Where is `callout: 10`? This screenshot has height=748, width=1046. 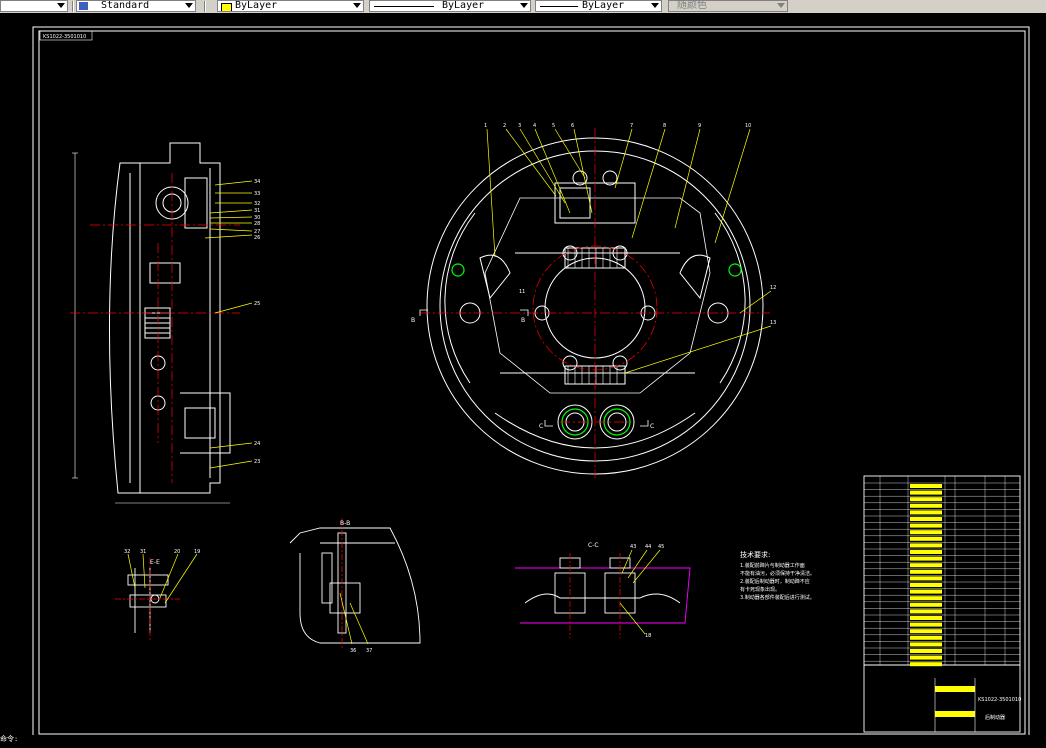 callout: 10 is located at coordinates (748, 126).